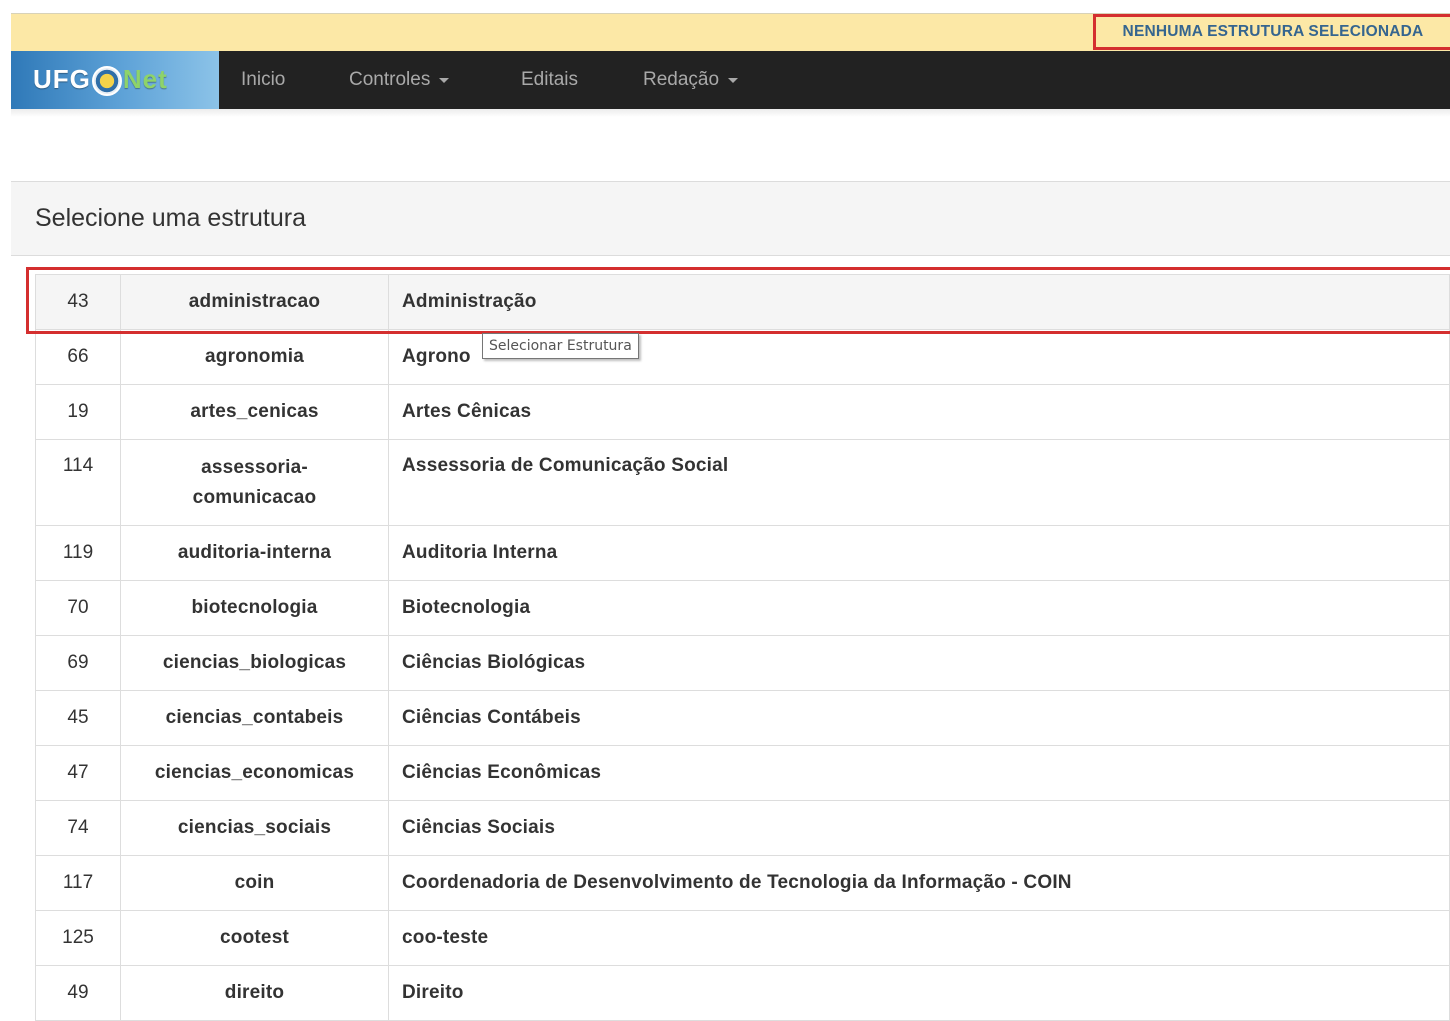  I want to click on brand-logo: UFG Net, so click(115, 80).